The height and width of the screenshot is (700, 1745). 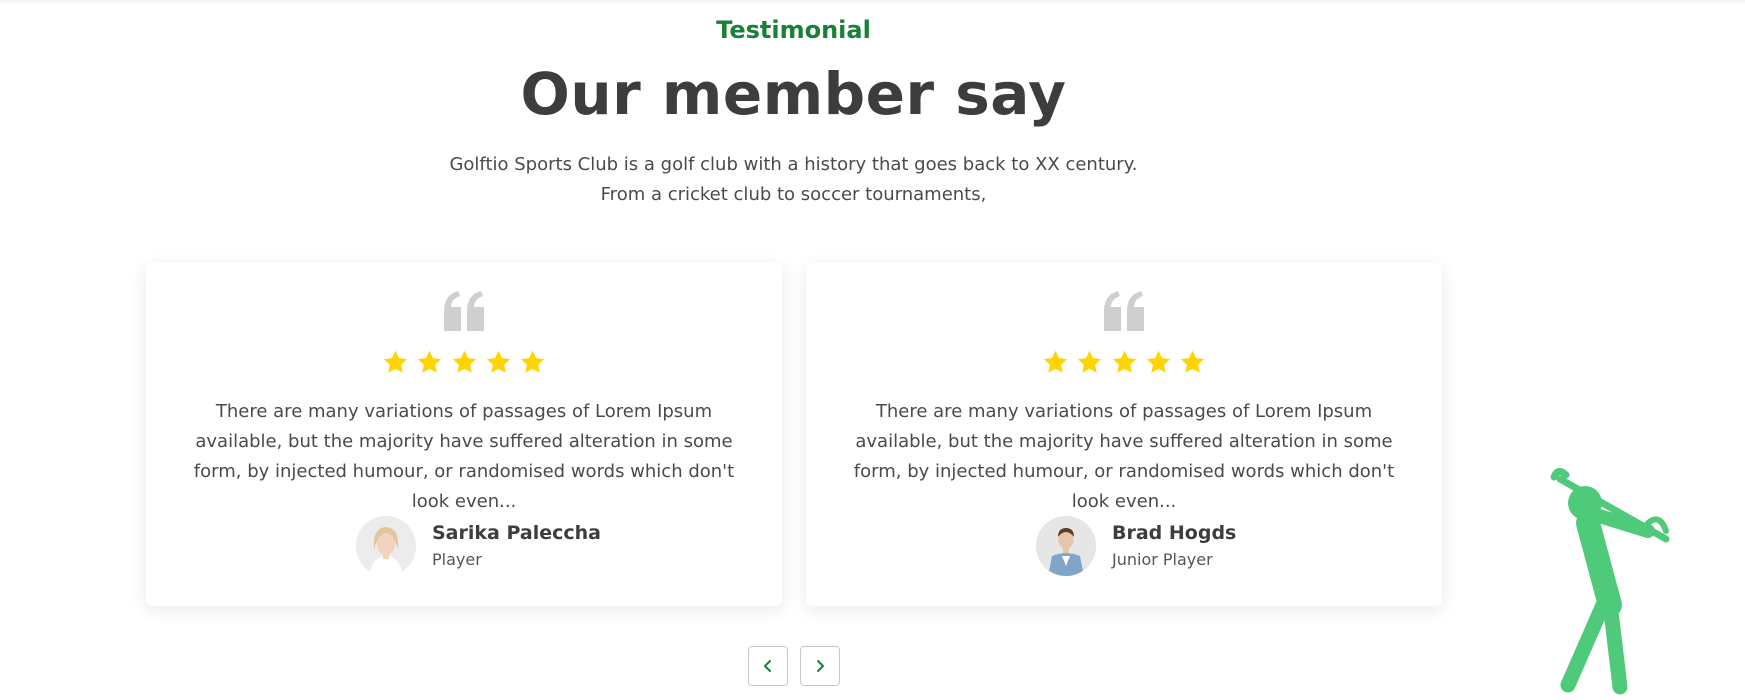 I want to click on next-slide-button, so click(x=820, y=666).